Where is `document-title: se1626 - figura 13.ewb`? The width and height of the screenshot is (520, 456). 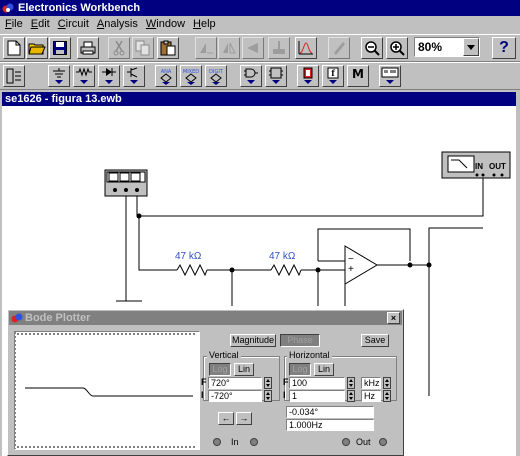 document-title: se1626 - figura 13.ewb is located at coordinates (63, 99).